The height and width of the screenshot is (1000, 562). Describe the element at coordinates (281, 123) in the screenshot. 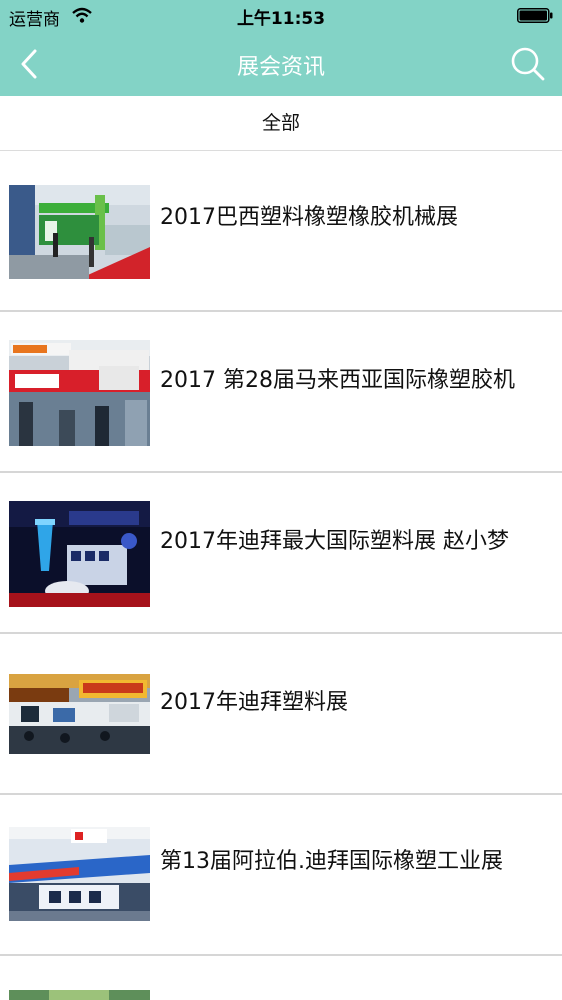

I see `filter-all-tab: 全部` at that location.